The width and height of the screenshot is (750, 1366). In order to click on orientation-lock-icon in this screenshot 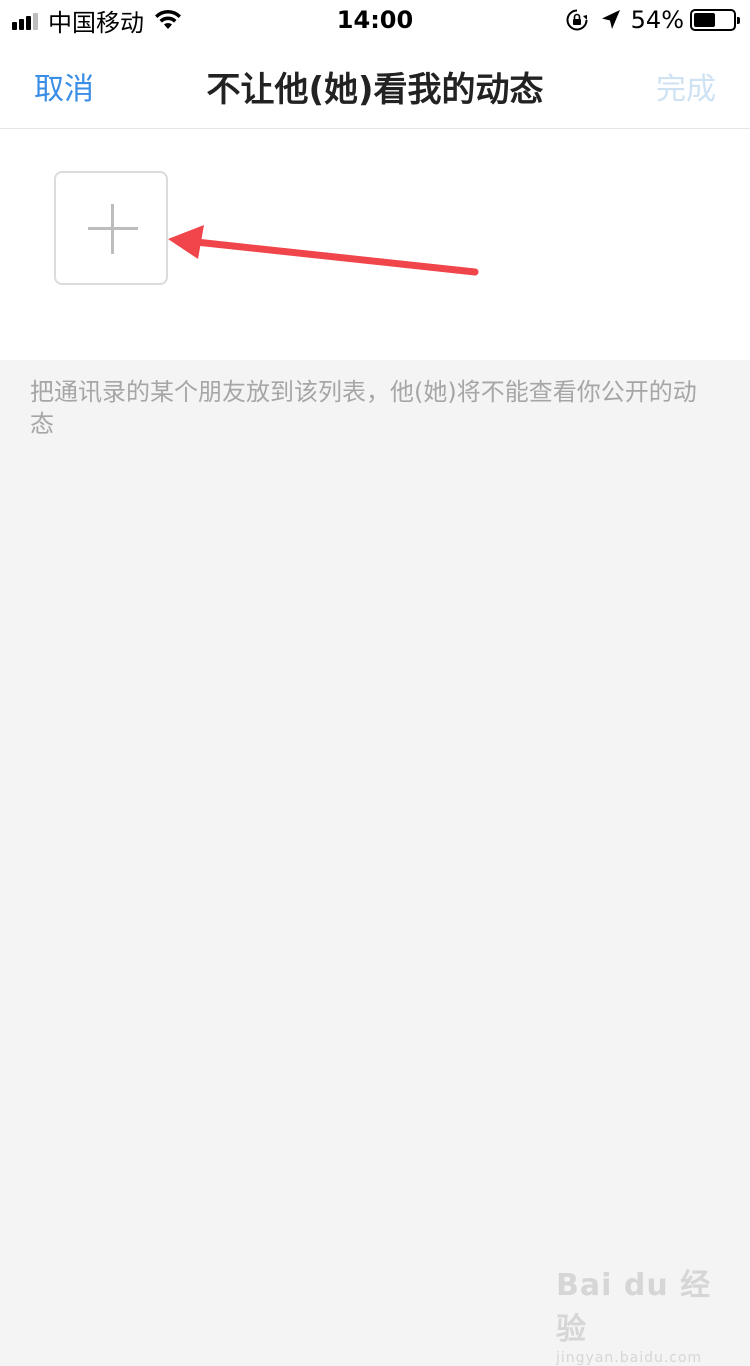, I will do `click(577, 20)`.